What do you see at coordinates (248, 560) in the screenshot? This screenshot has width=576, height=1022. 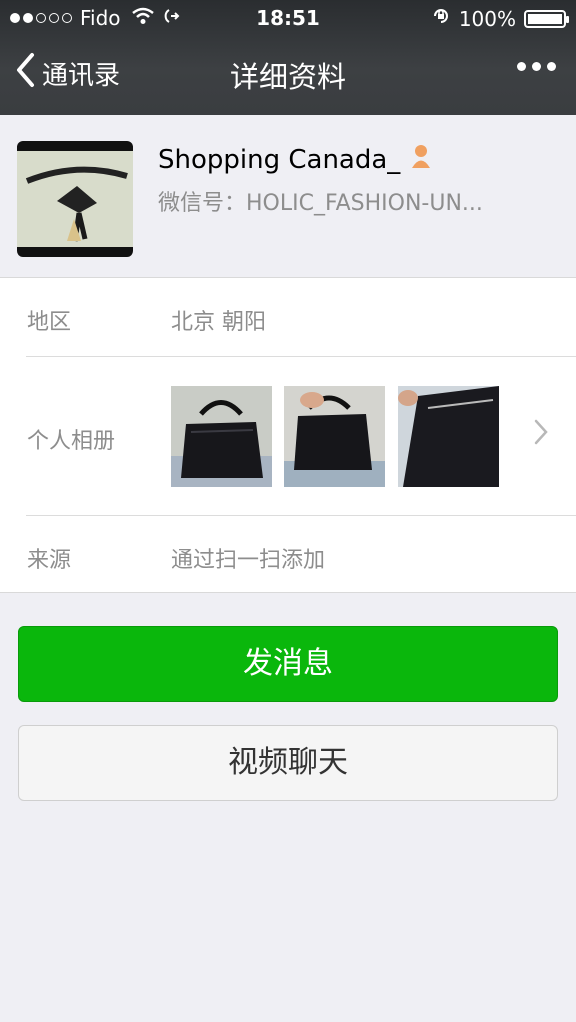 I see `source-value: 通过扫一扫添加` at bounding box center [248, 560].